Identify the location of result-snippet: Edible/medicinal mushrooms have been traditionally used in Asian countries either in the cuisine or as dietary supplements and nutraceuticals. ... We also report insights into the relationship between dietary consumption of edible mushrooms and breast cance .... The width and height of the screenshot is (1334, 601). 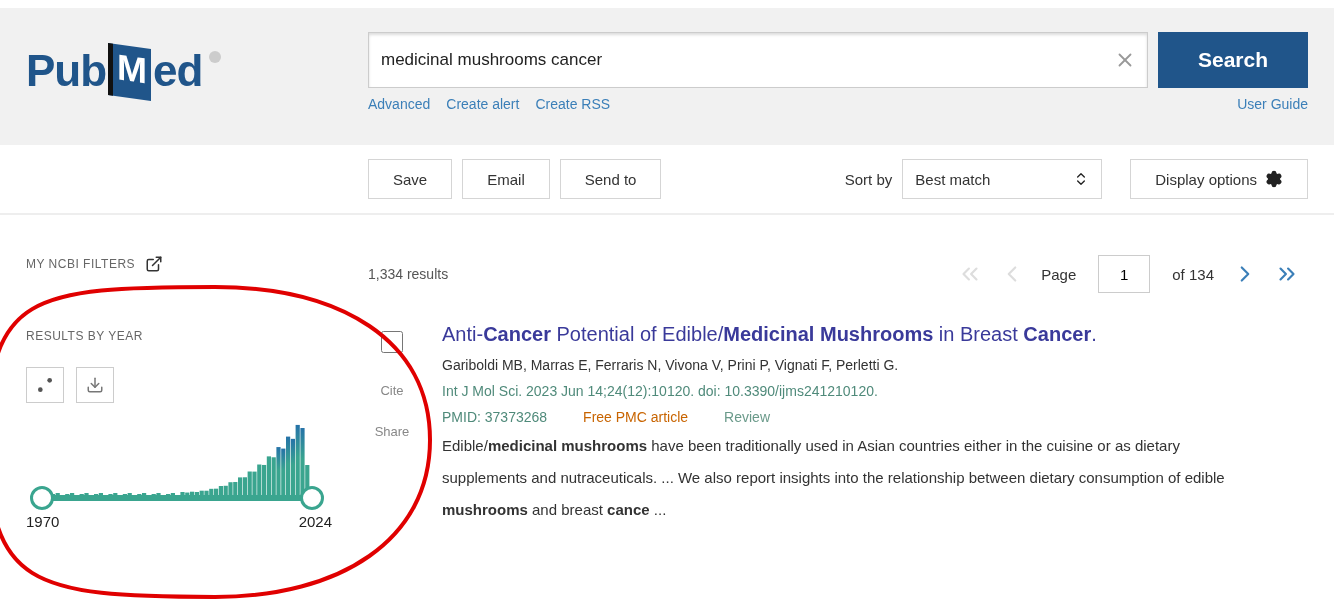
(834, 478).